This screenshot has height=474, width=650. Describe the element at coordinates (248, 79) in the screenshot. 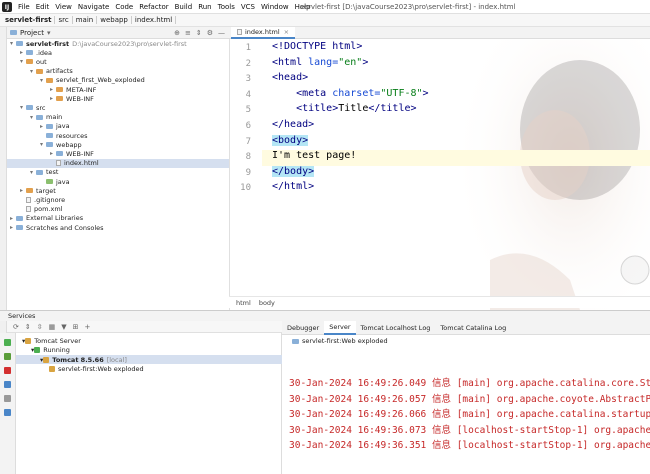

I see `line-number: 3` at that location.